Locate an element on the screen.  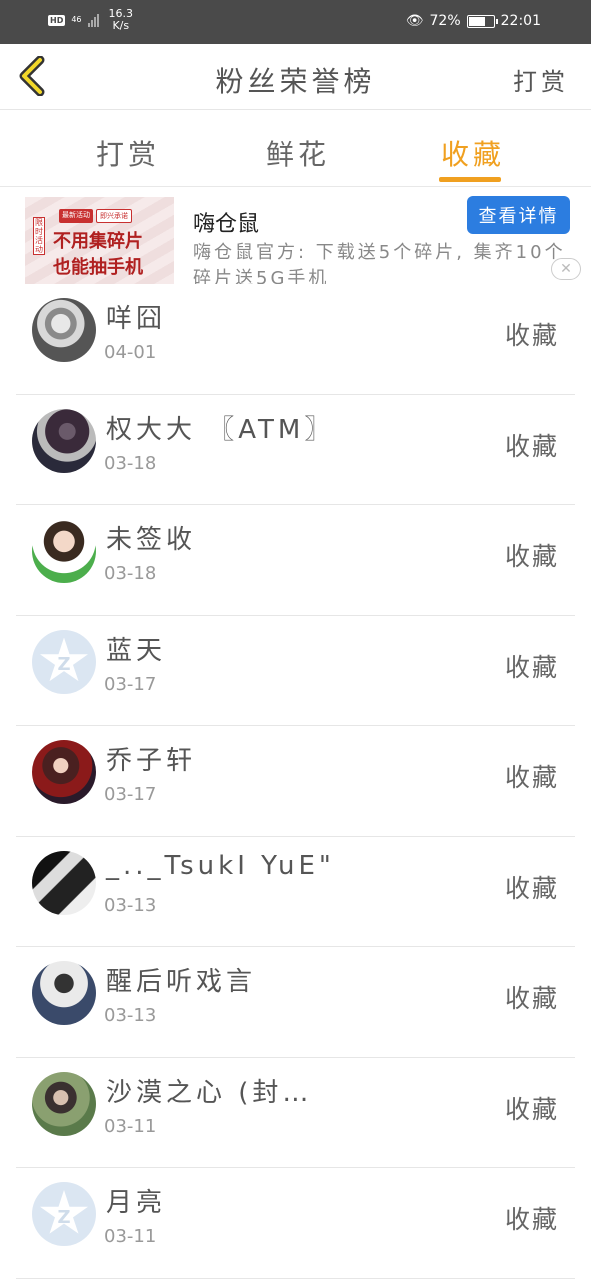
list-item: 权大大 〖ATM〗 03-18 收藏 is located at coordinates (295, 450).